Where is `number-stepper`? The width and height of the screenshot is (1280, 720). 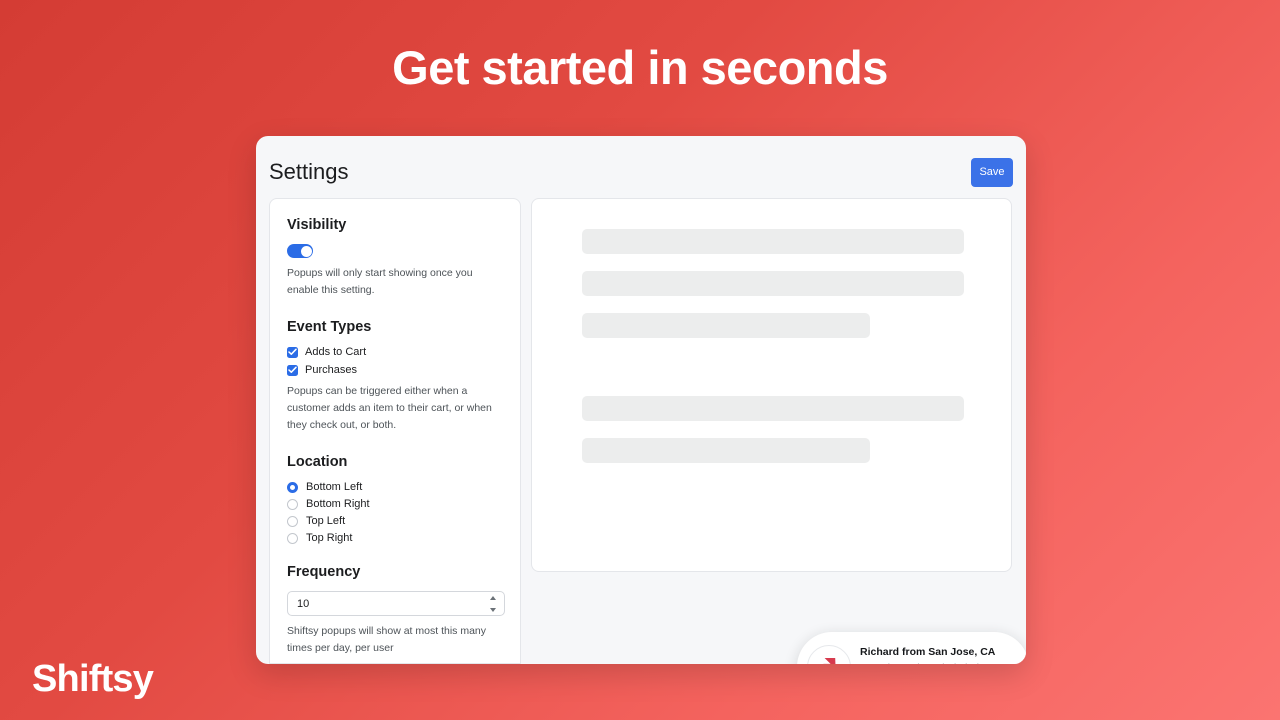 number-stepper is located at coordinates (492, 604).